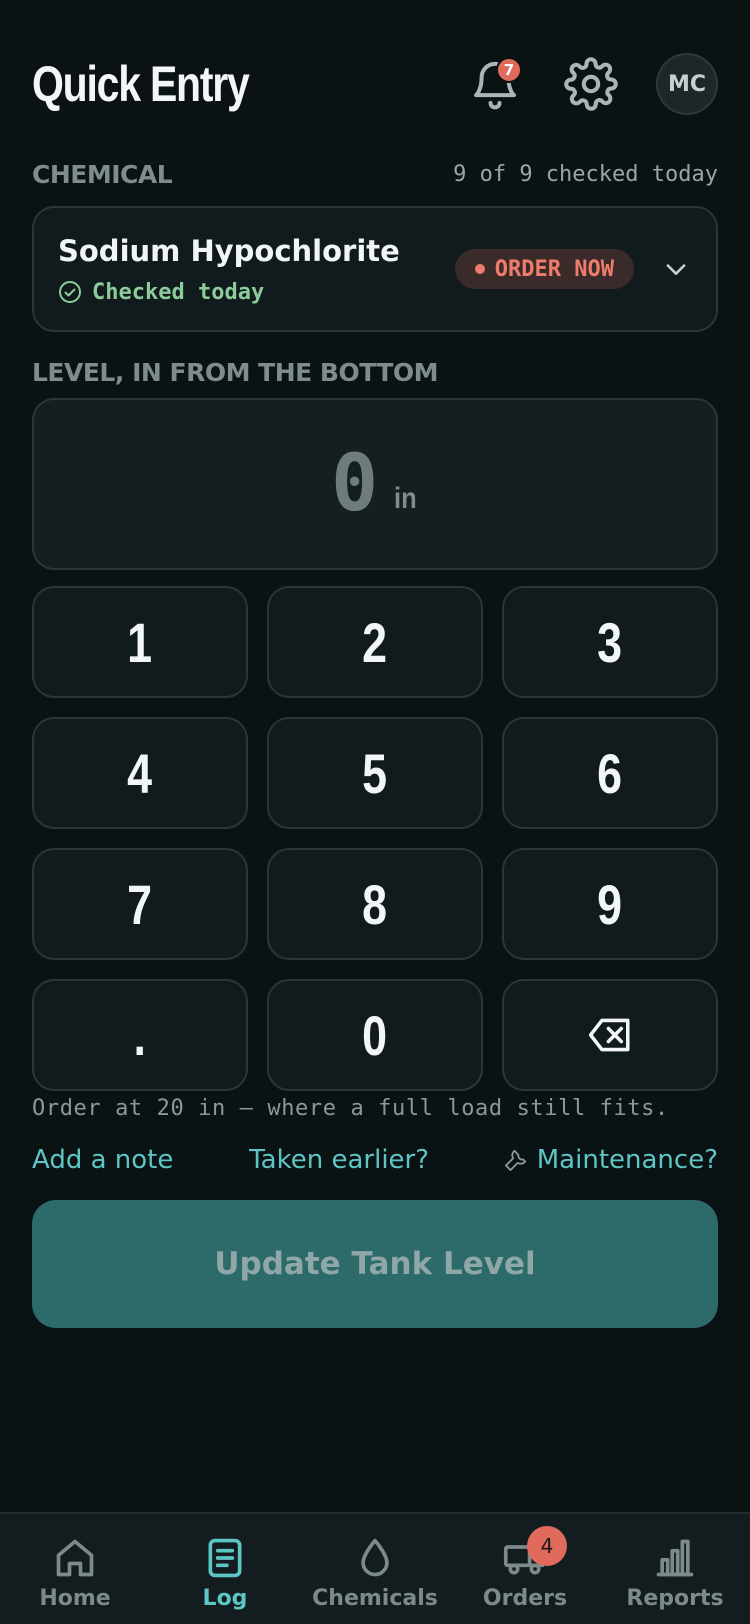  I want to click on wrench-icon, so click(515, 1160).